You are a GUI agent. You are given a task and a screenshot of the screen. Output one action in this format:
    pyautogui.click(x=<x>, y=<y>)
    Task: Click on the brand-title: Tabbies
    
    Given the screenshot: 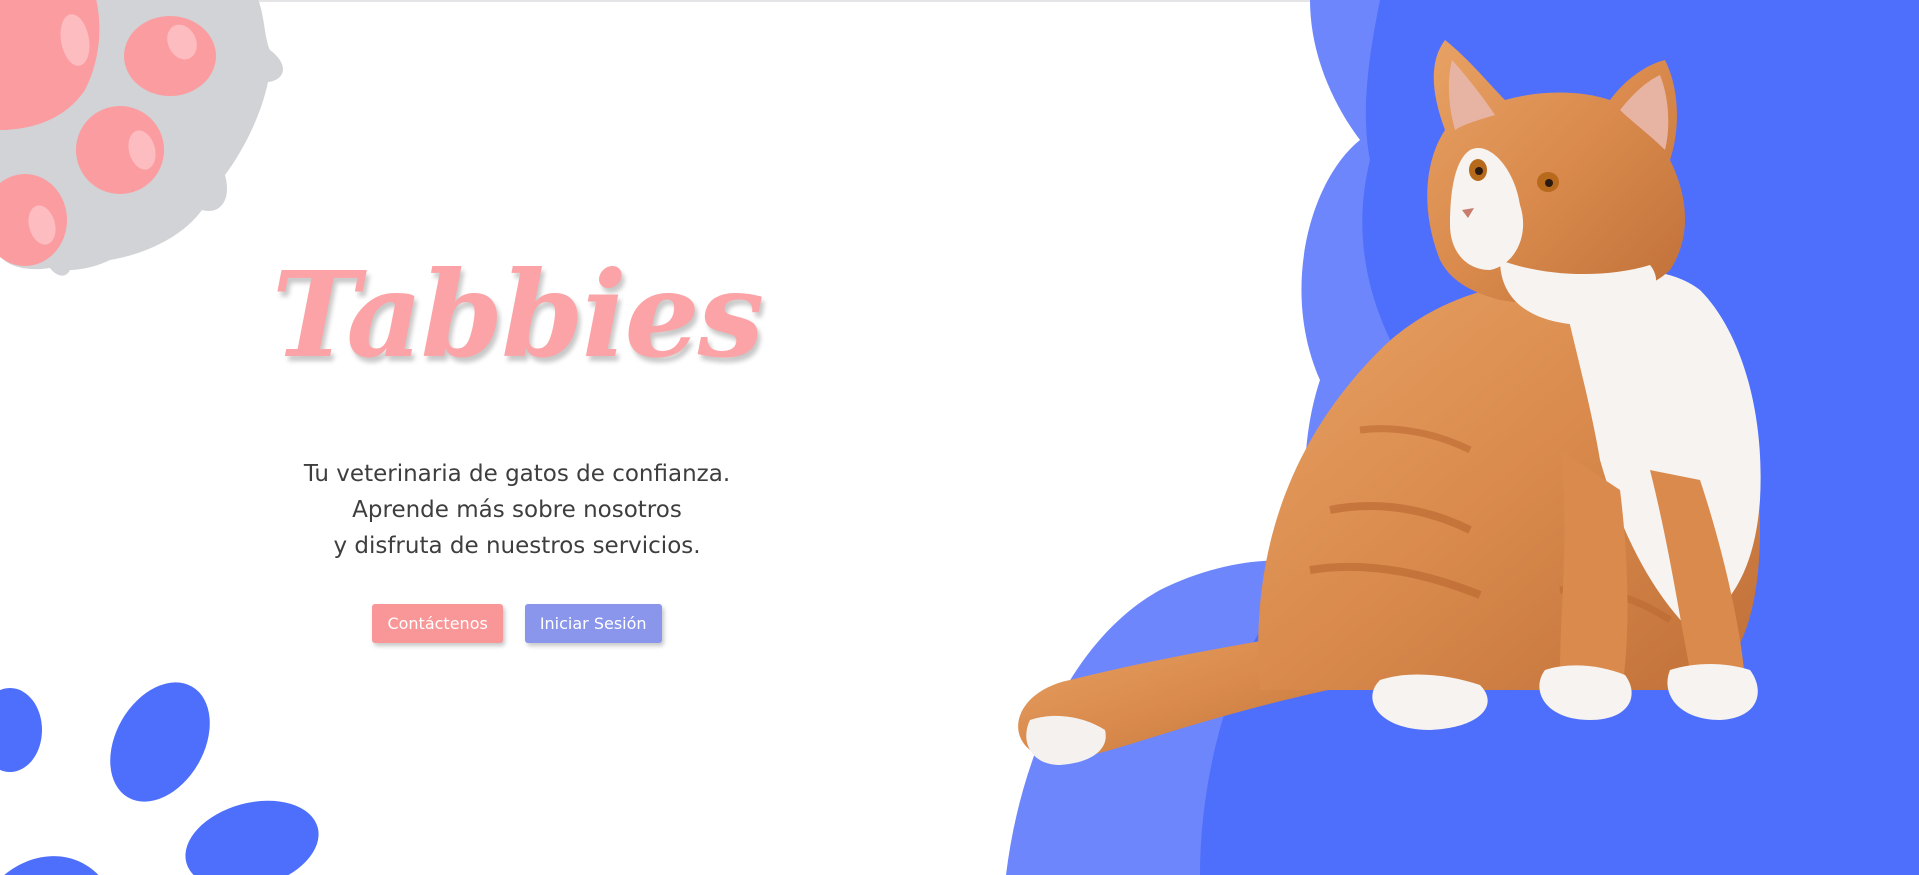 What is the action you would take?
    pyautogui.click(x=517, y=314)
    